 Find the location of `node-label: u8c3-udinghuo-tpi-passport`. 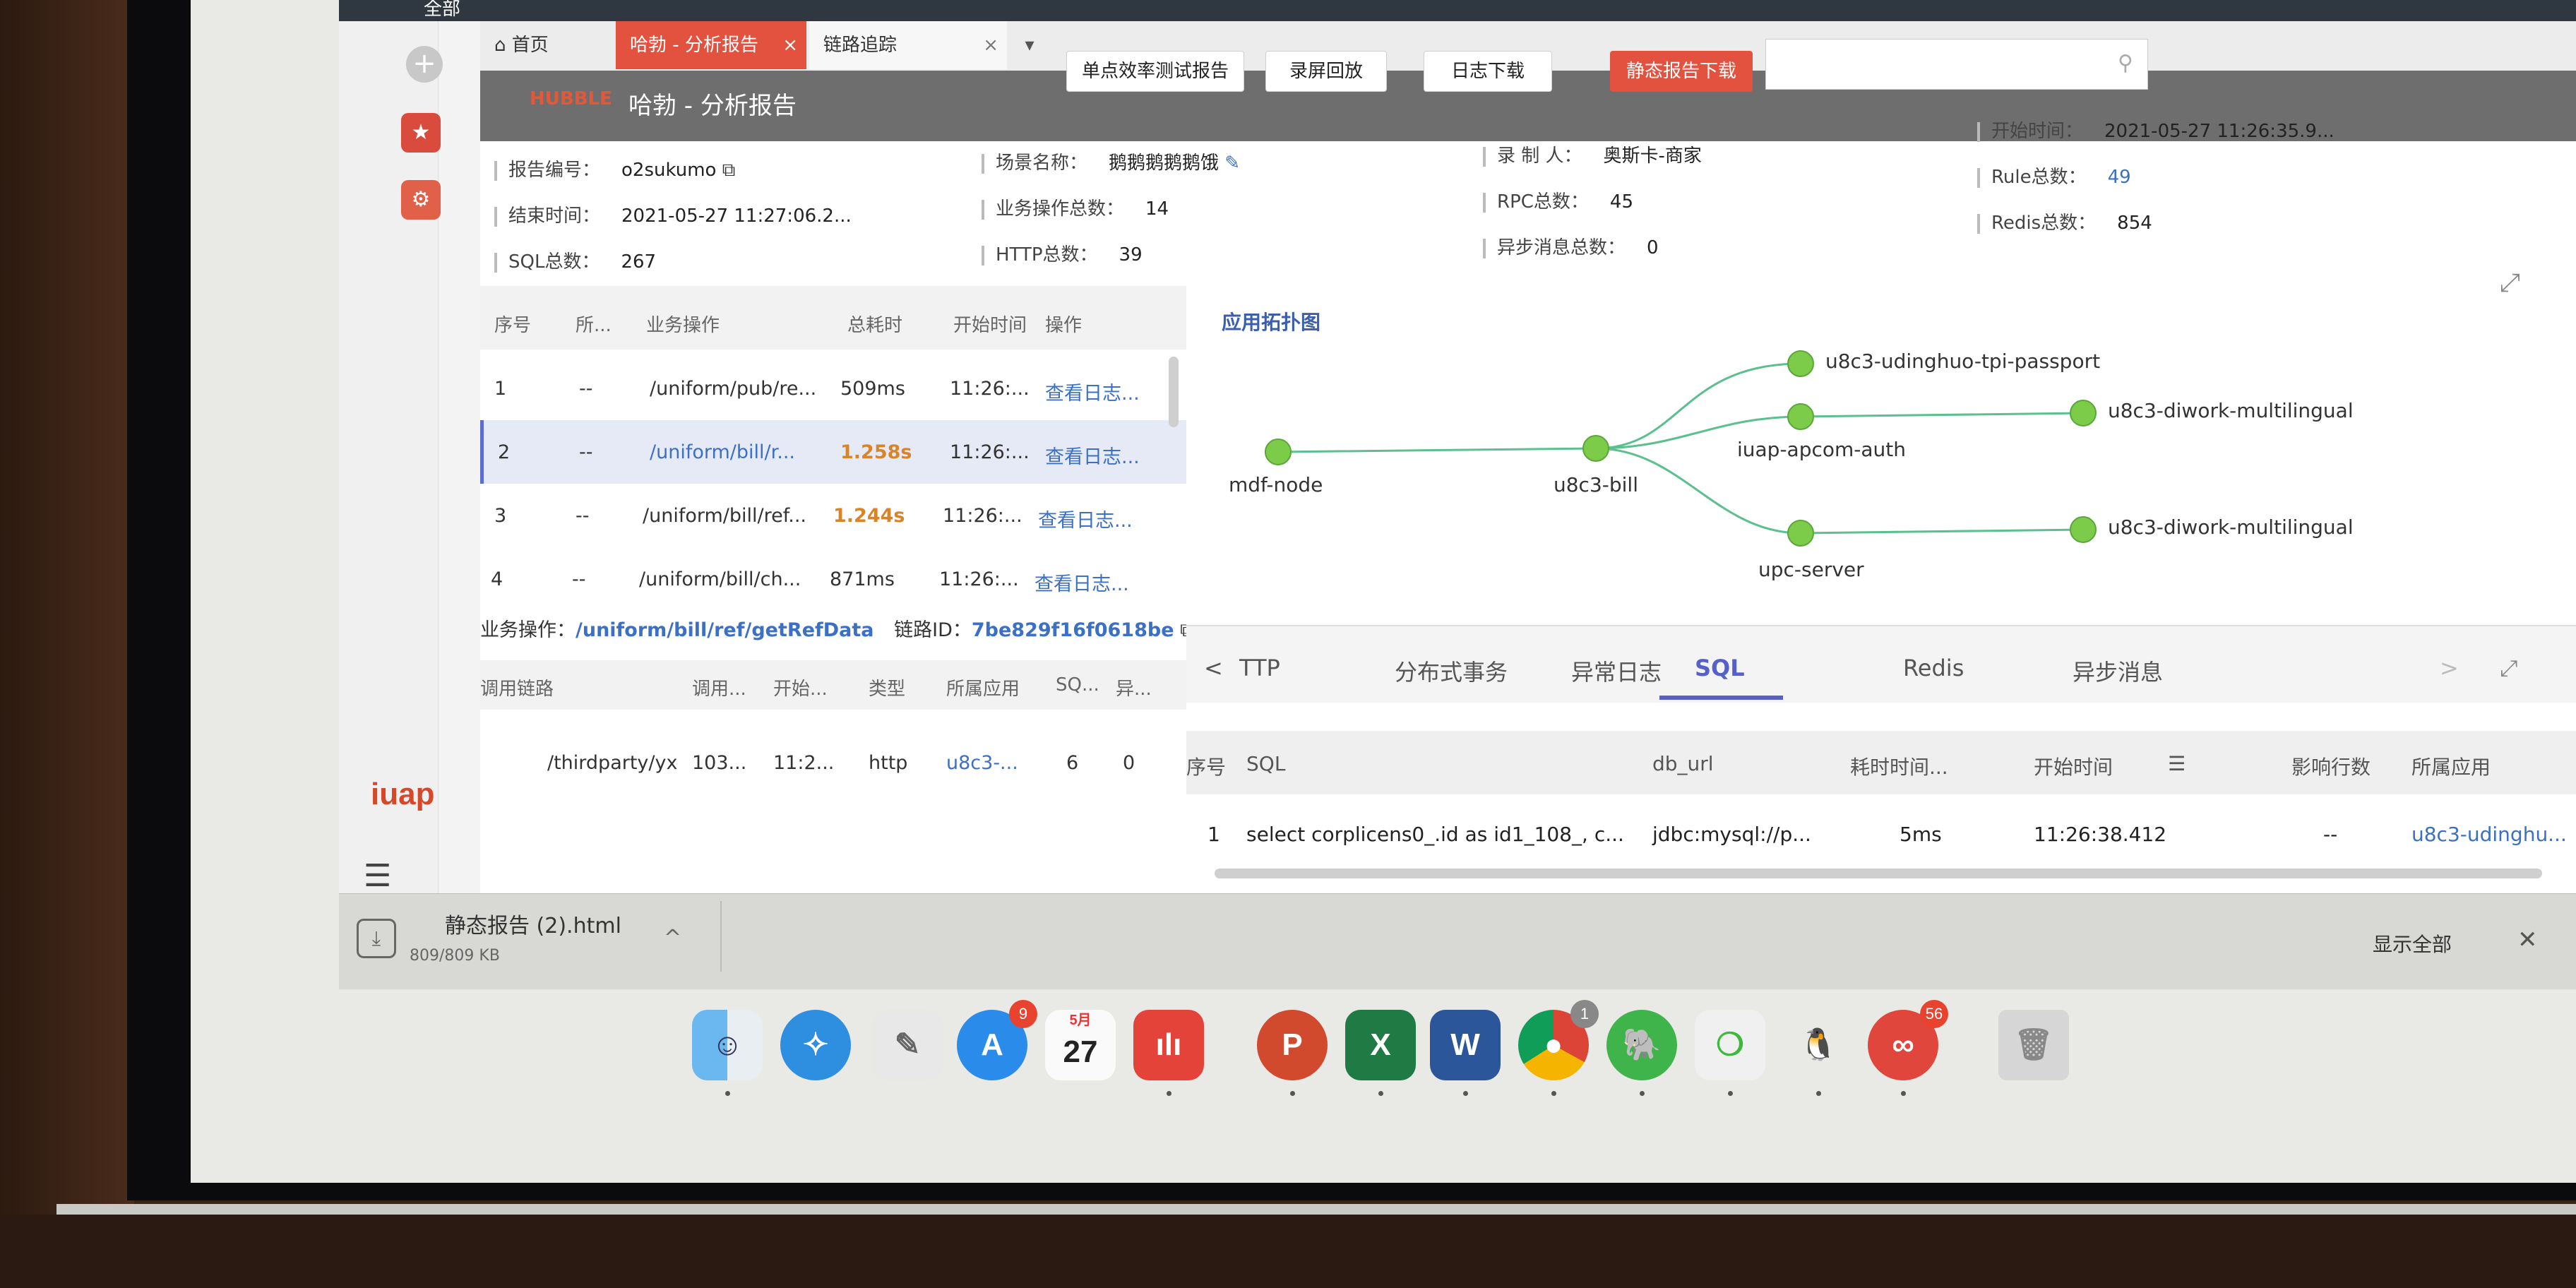

node-label: u8c3-udinghuo-tpi-passport is located at coordinates (1963, 361).